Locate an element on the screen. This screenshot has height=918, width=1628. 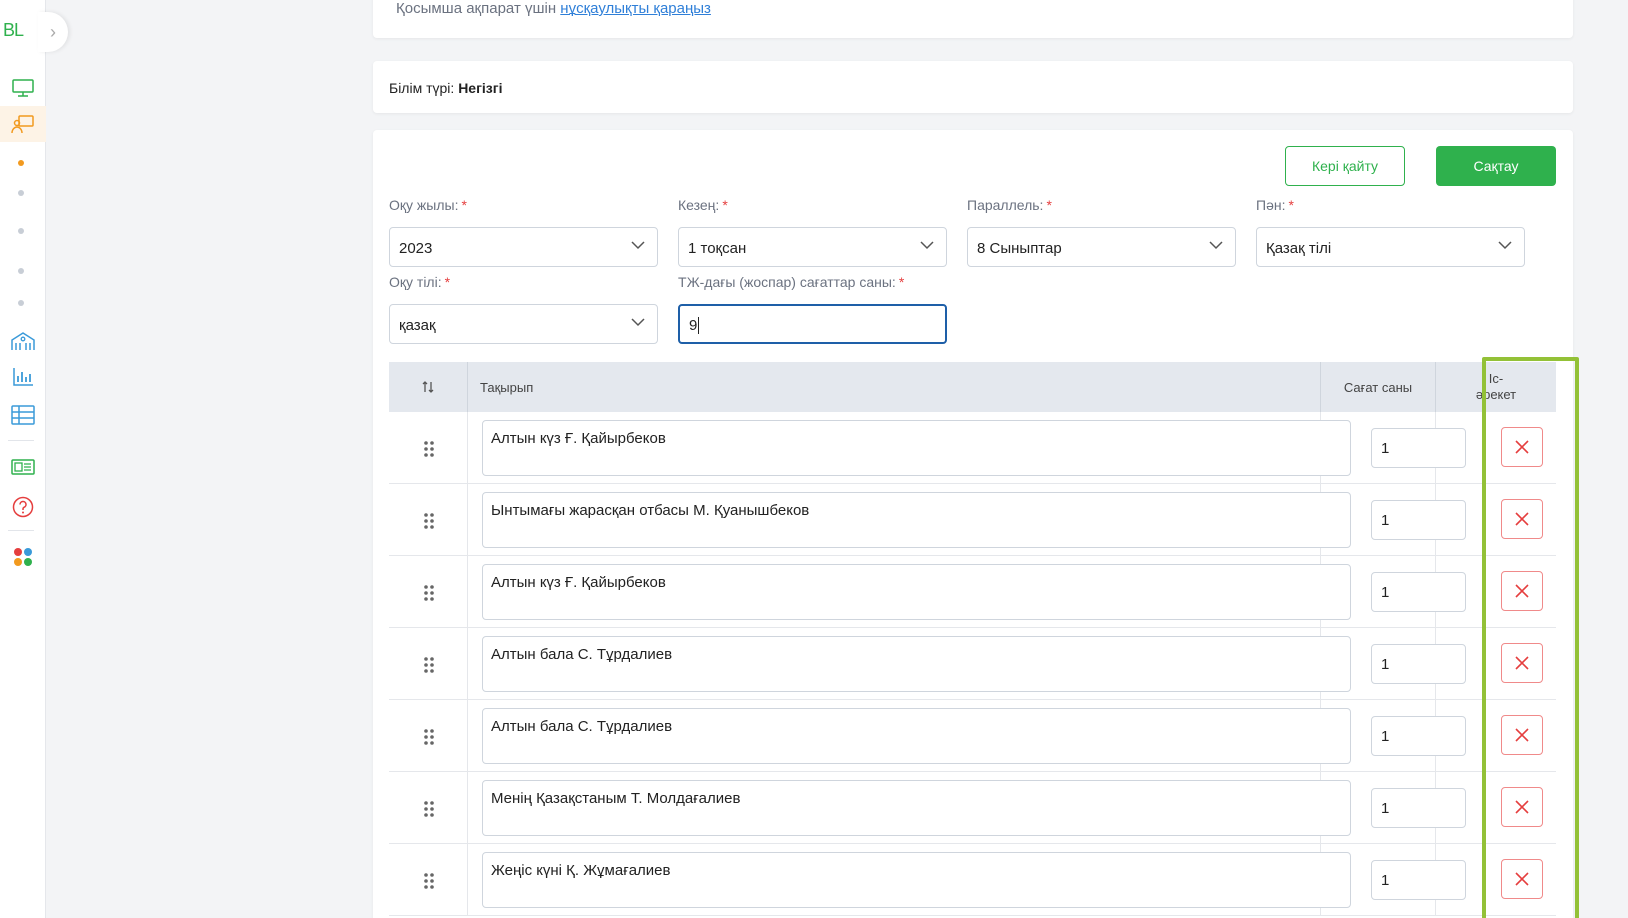
table-grid-icon is located at coordinates (23, 415).